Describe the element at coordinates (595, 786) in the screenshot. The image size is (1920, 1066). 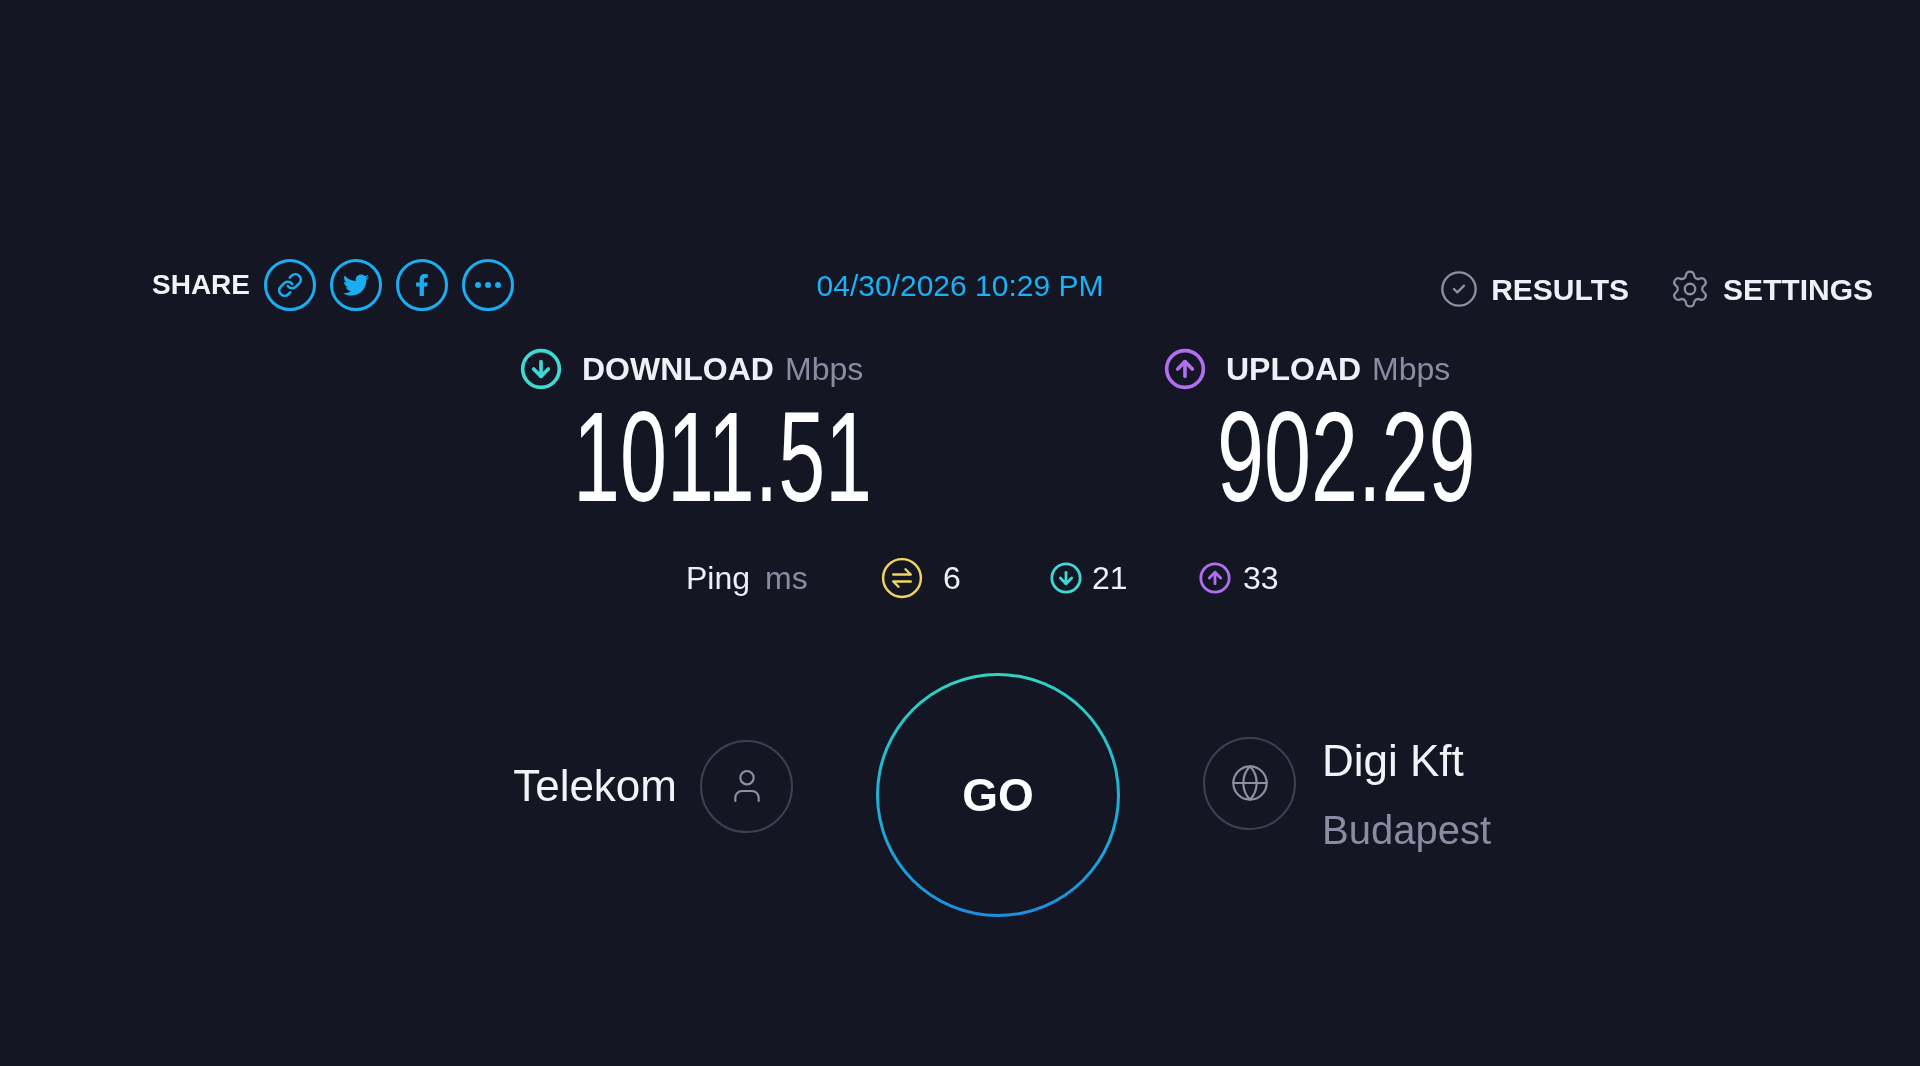
I see `provider-name: Telekom` at that location.